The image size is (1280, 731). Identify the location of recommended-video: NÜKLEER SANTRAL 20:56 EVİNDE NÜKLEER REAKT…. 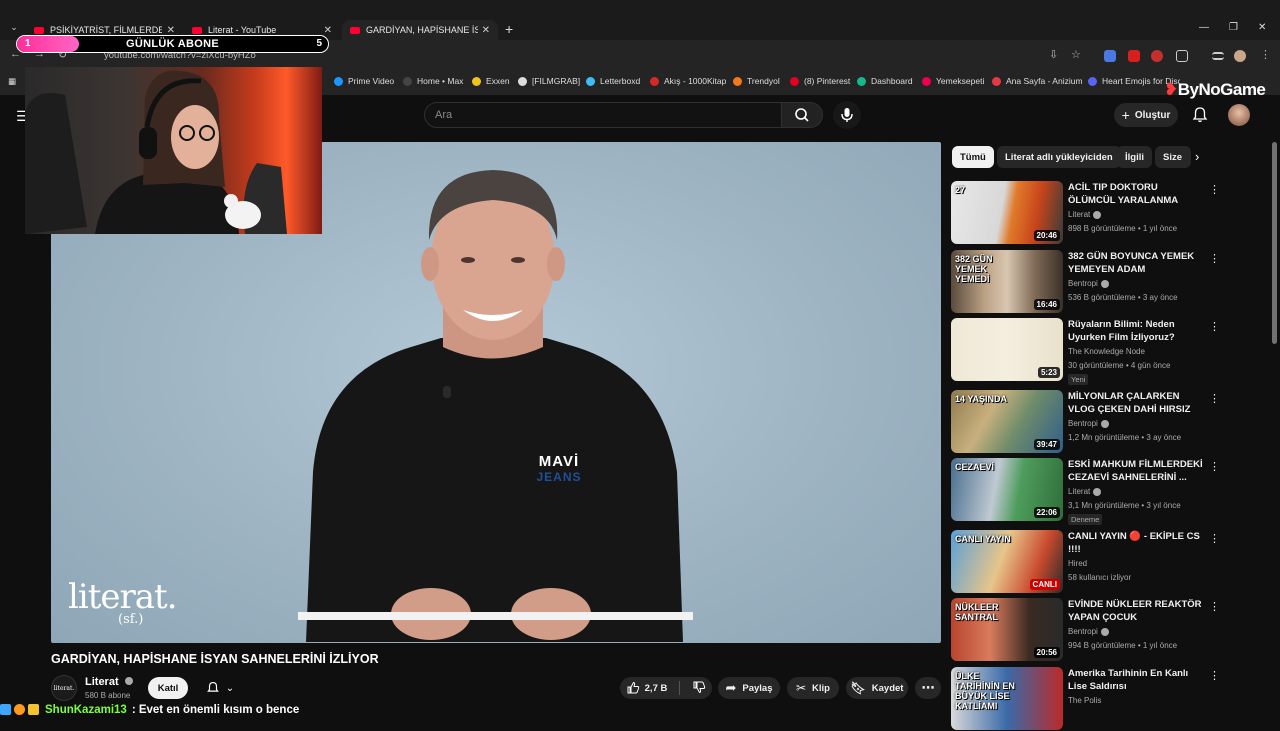
(1085, 630).